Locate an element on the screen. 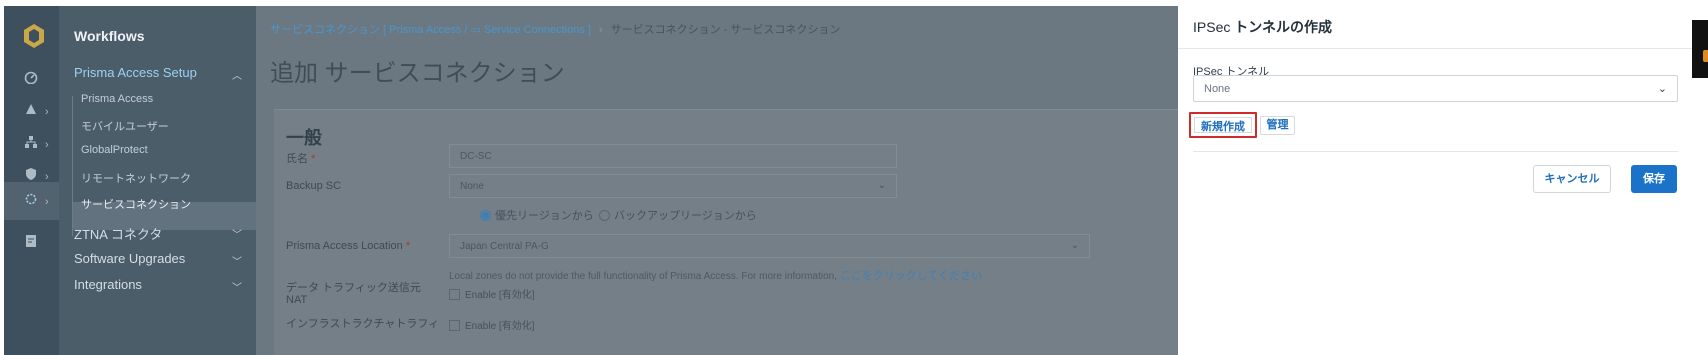  nav-item-mobile-users: モバイルユーザー is located at coordinates (125, 126).